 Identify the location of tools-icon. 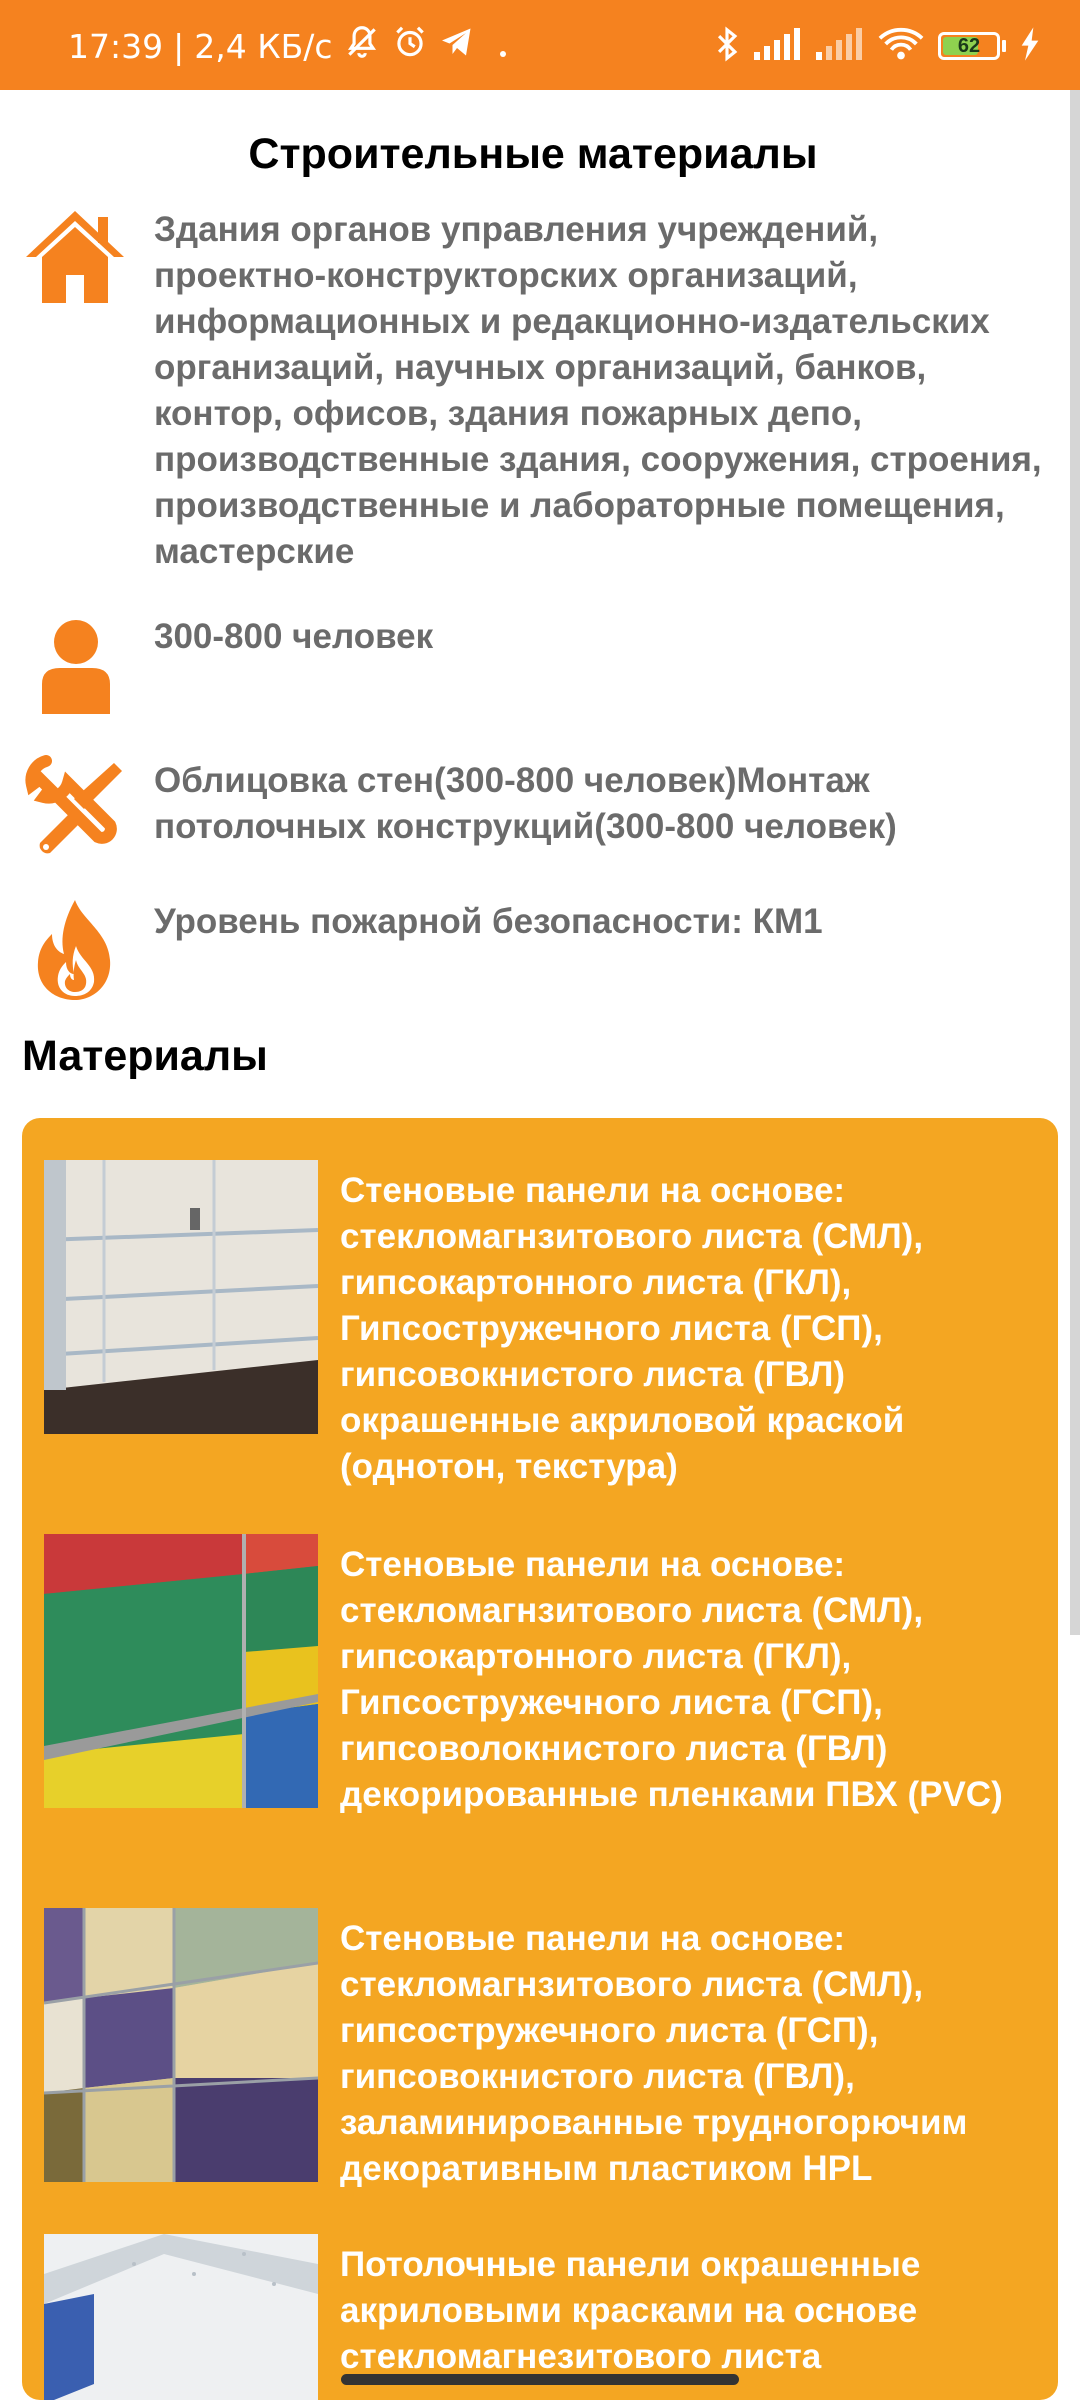
(76, 809).